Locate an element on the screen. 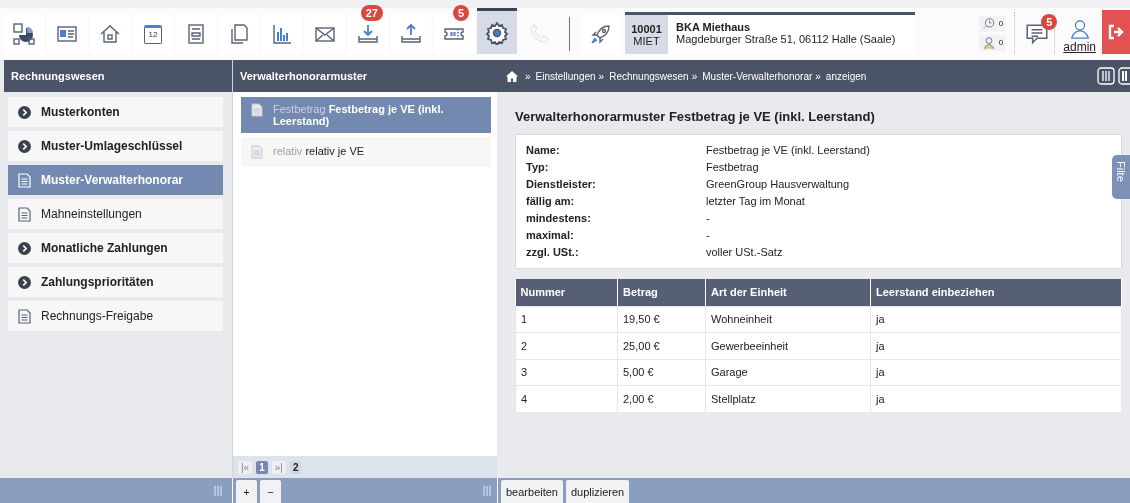  pager-button: 2 is located at coordinates (295, 467).